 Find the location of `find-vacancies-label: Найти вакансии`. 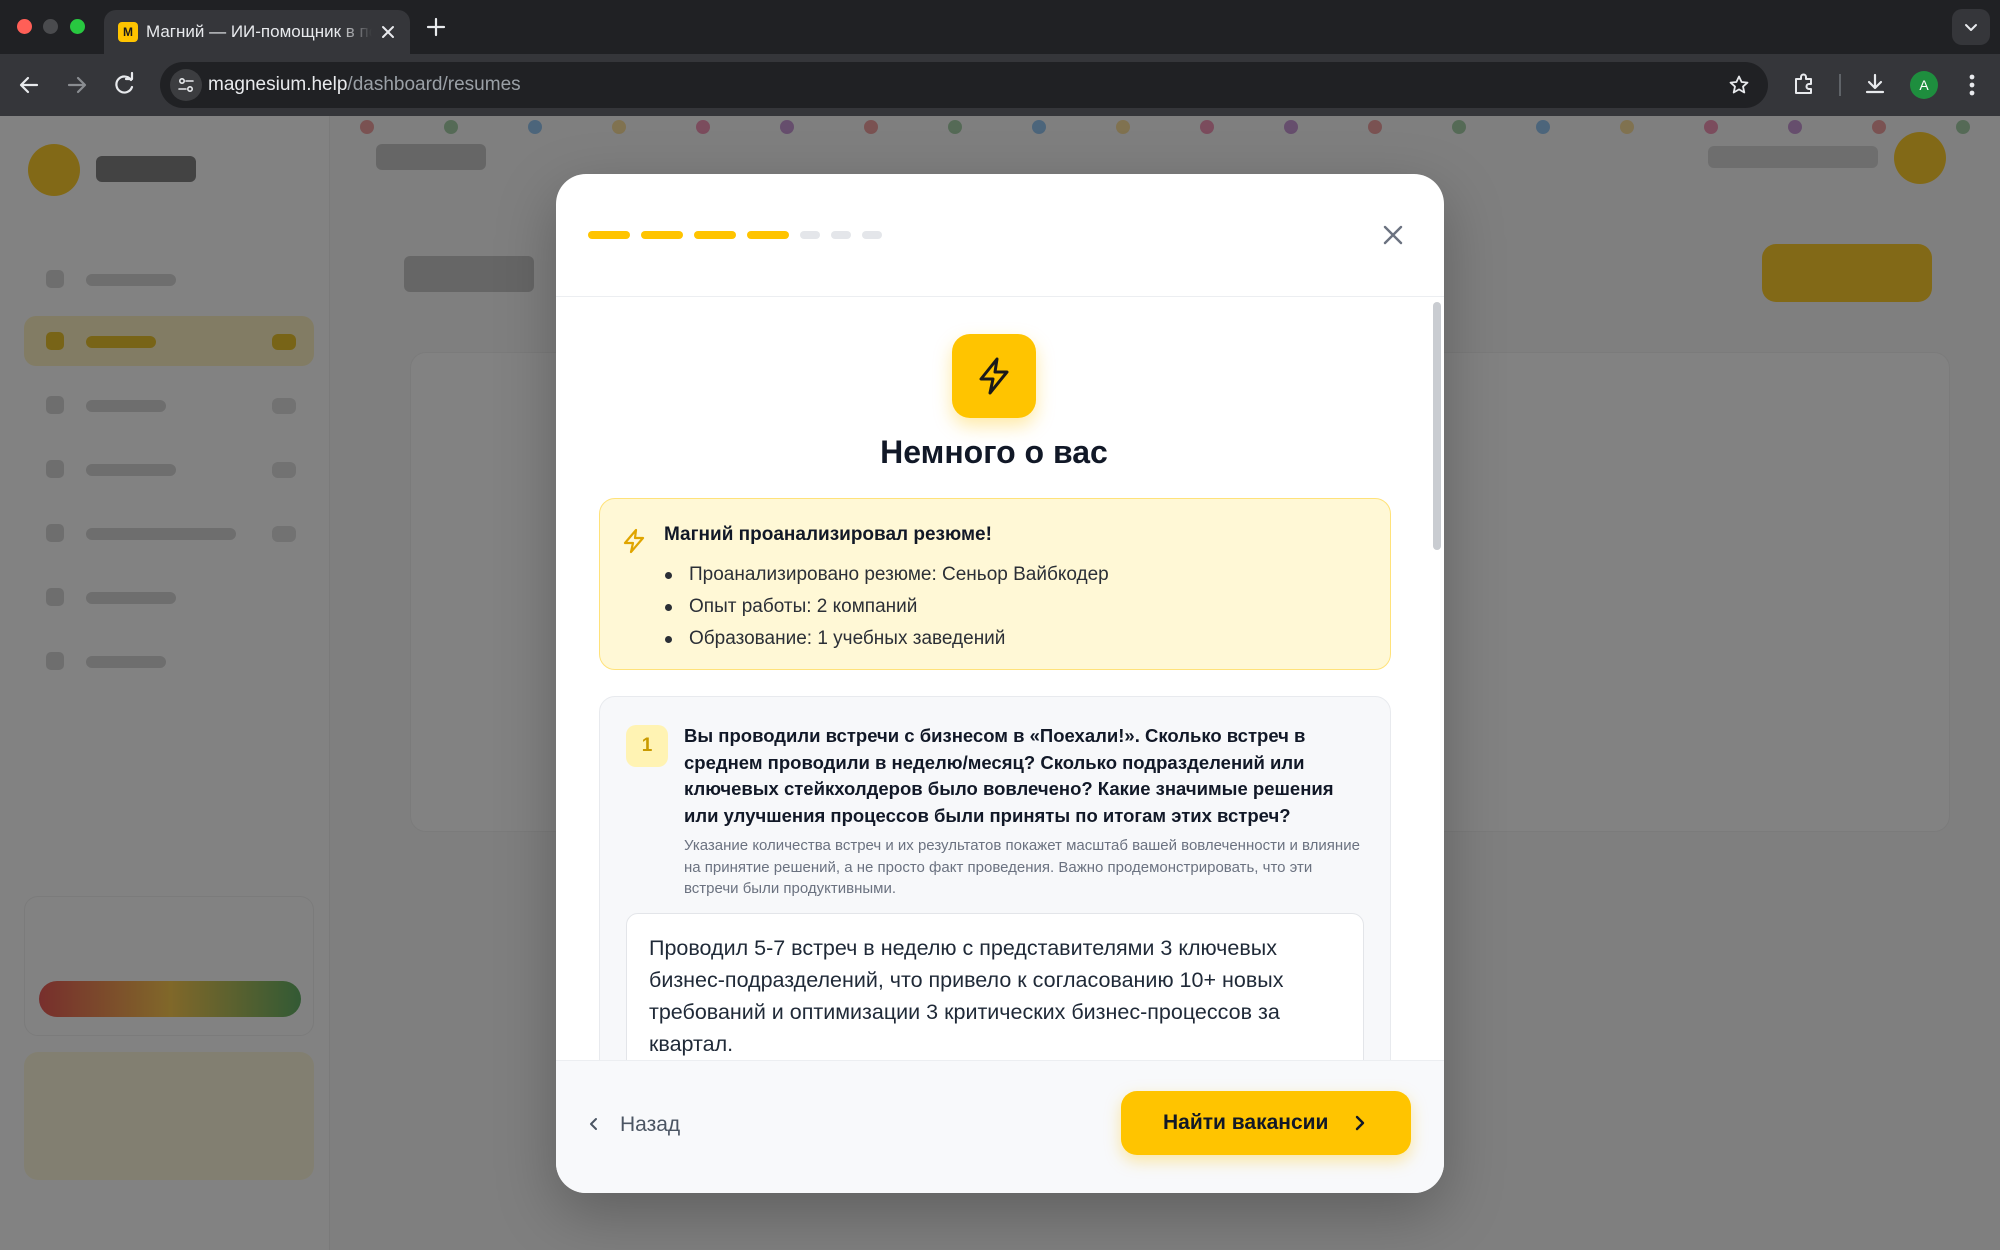

find-vacancies-label: Найти вакансии is located at coordinates (1246, 1122).